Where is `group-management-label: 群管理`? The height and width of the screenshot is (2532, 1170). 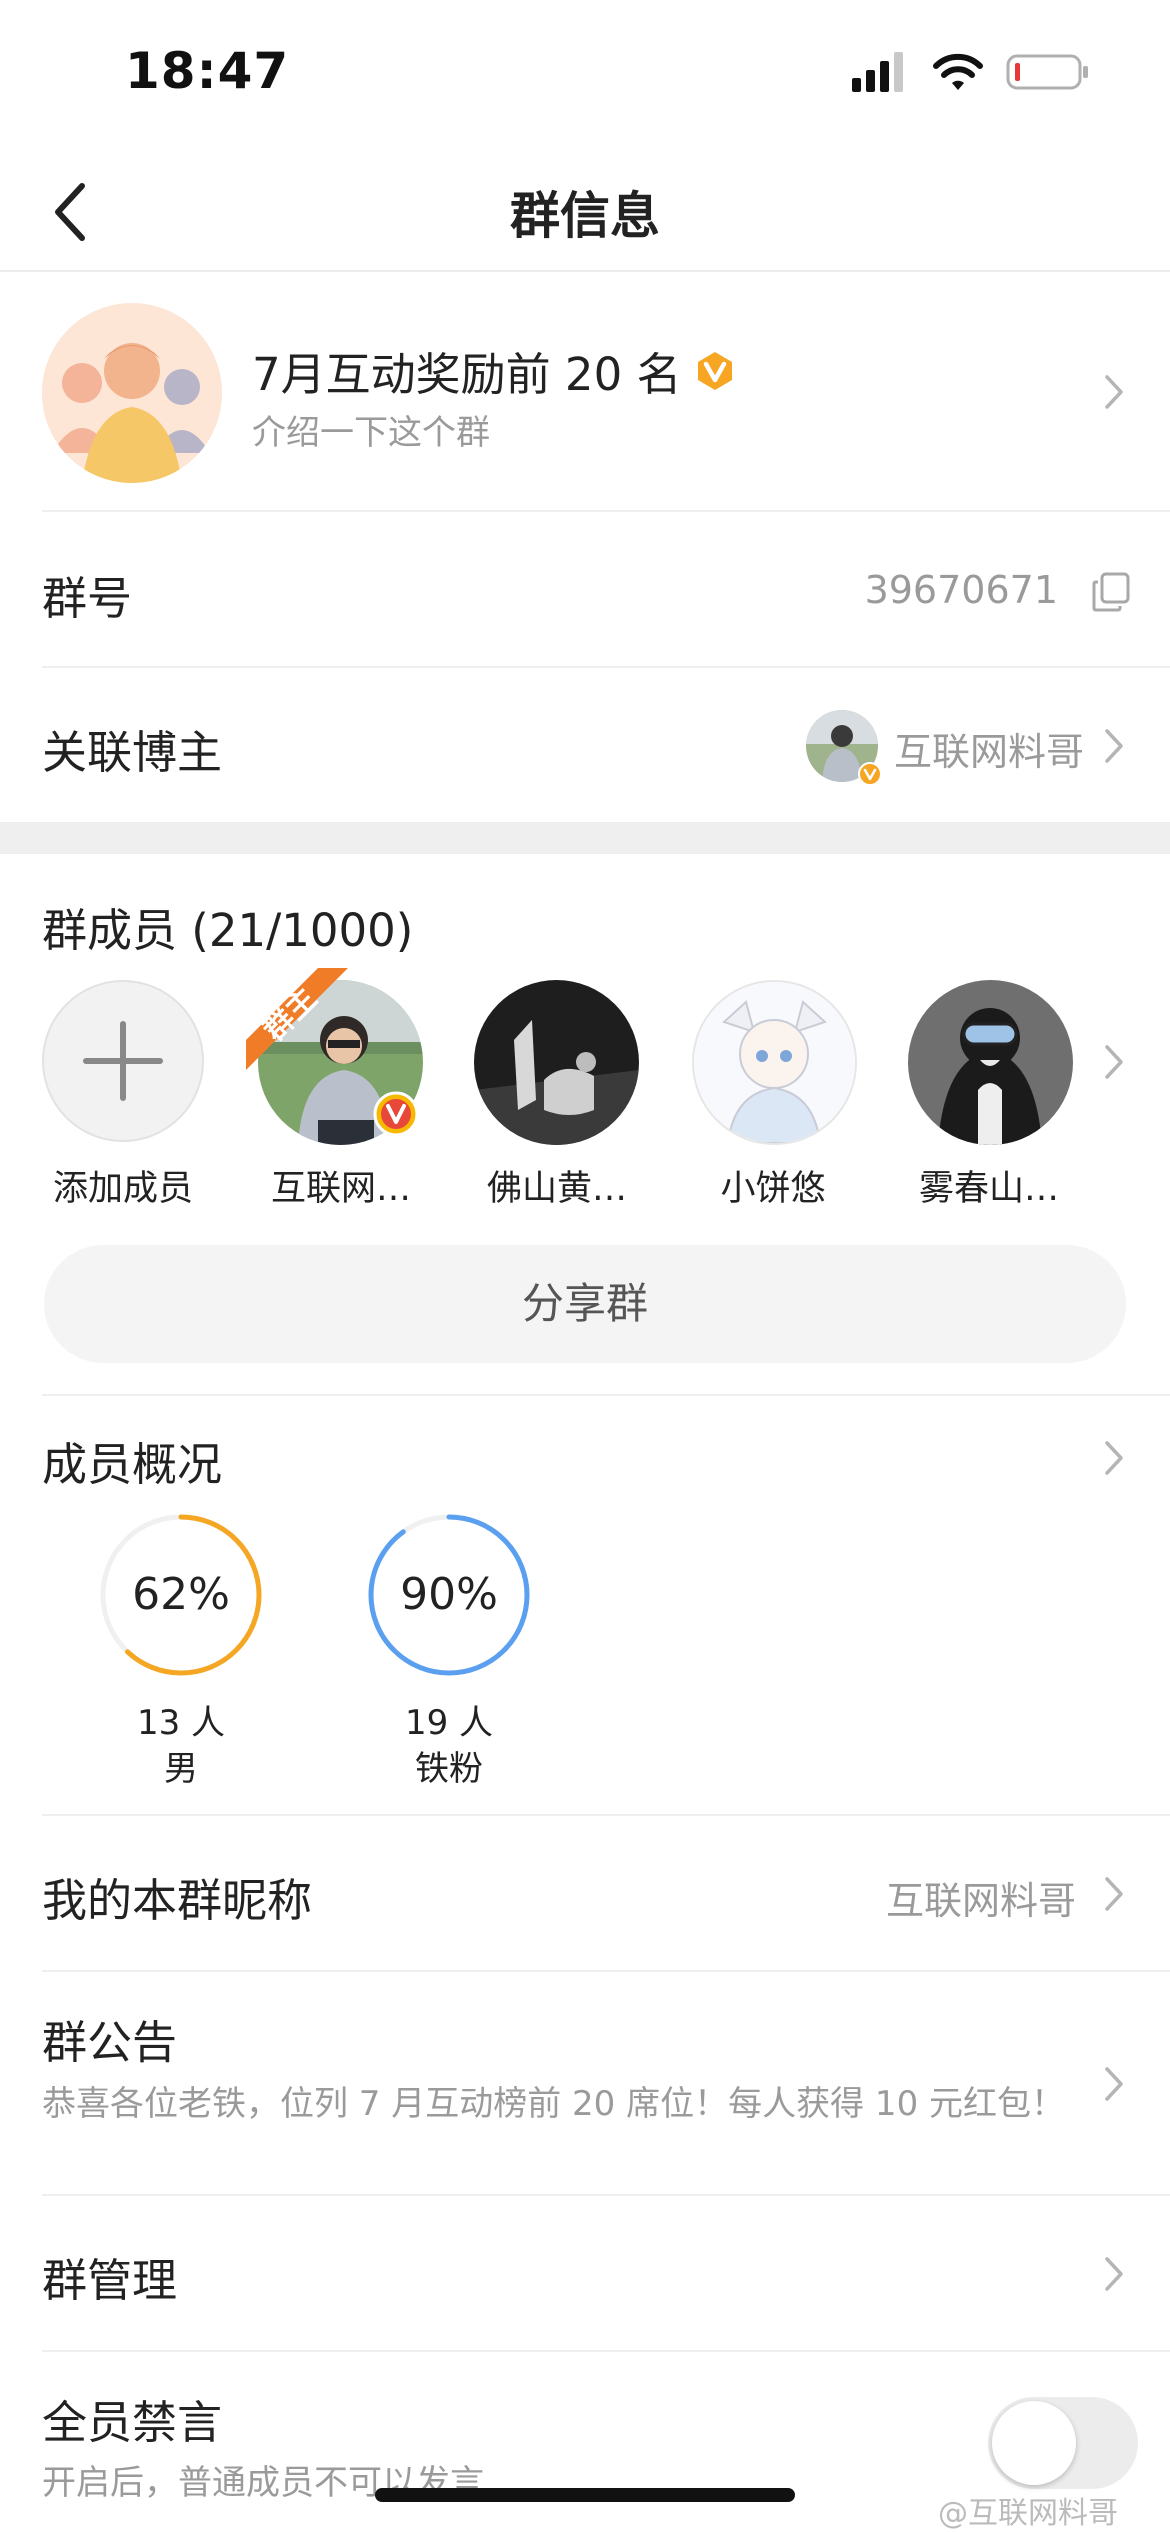 group-management-label: 群管理 is located at coordinates (110, 2280).